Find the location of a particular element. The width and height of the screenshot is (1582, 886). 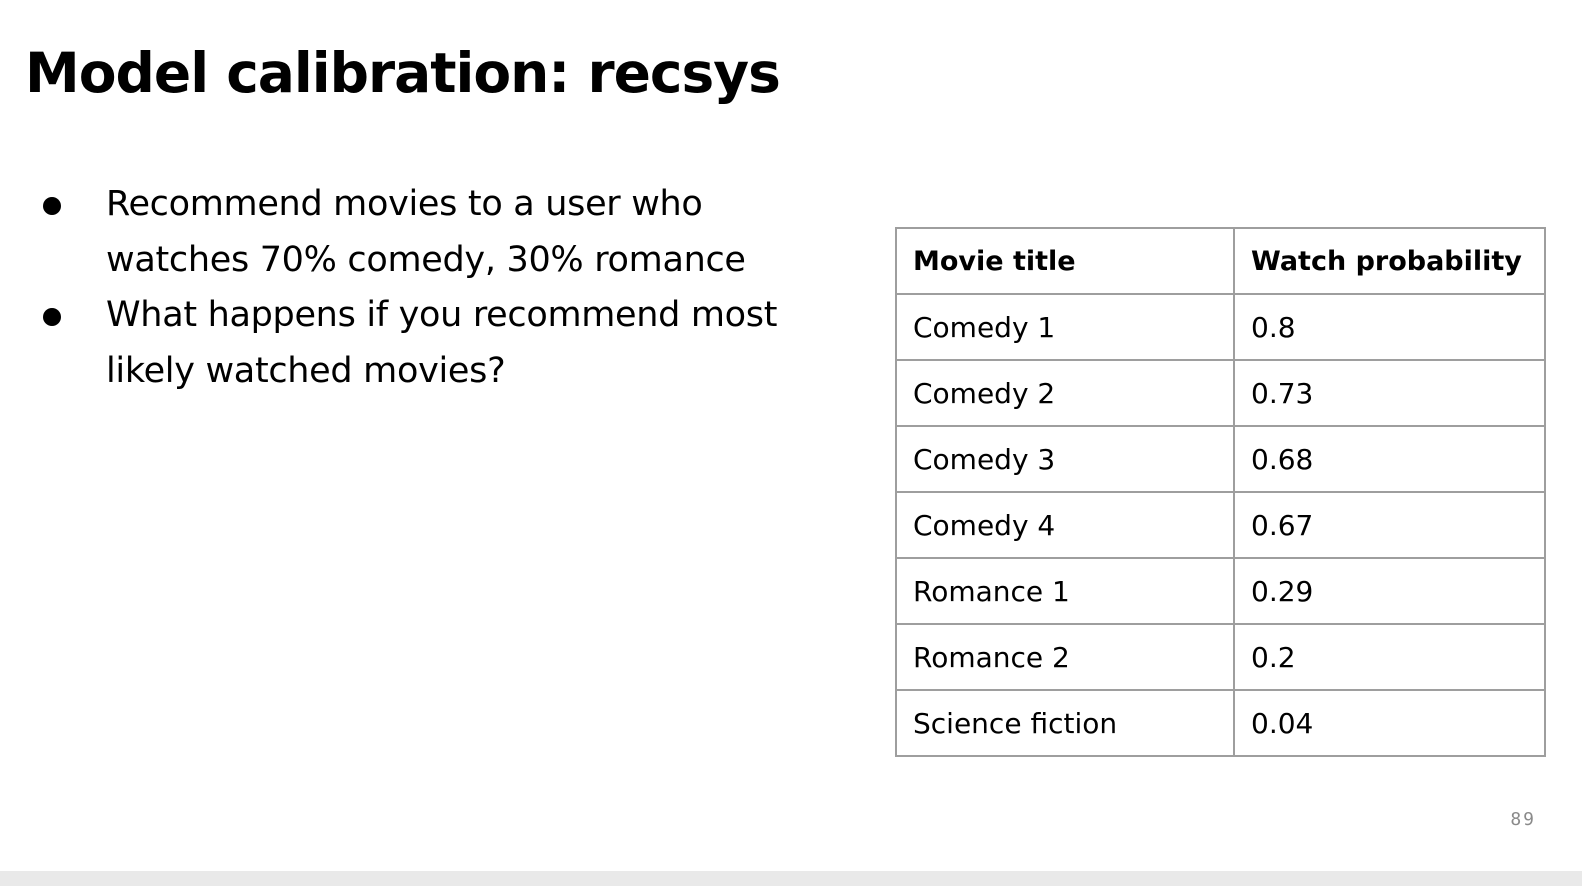

movie-title-cell: Science fiction is located at coordinates (1065, 723).